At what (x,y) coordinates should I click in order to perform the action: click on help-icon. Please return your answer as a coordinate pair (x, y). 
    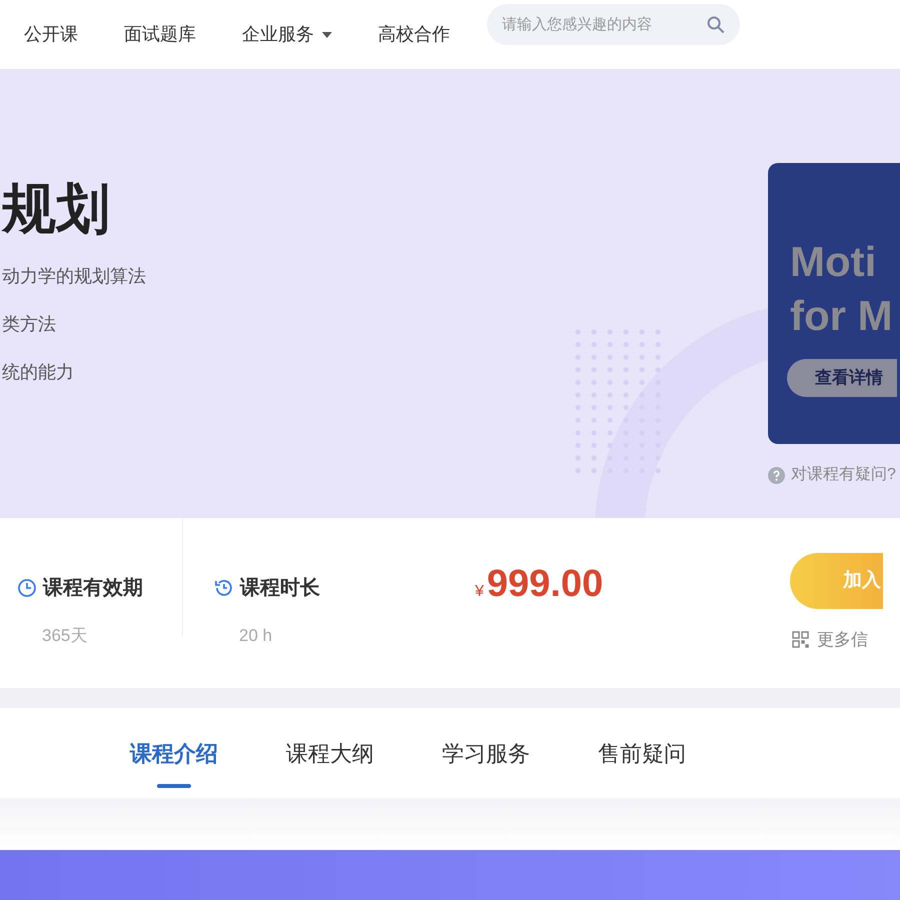
    Looking at the image, I should click on (776, 475).